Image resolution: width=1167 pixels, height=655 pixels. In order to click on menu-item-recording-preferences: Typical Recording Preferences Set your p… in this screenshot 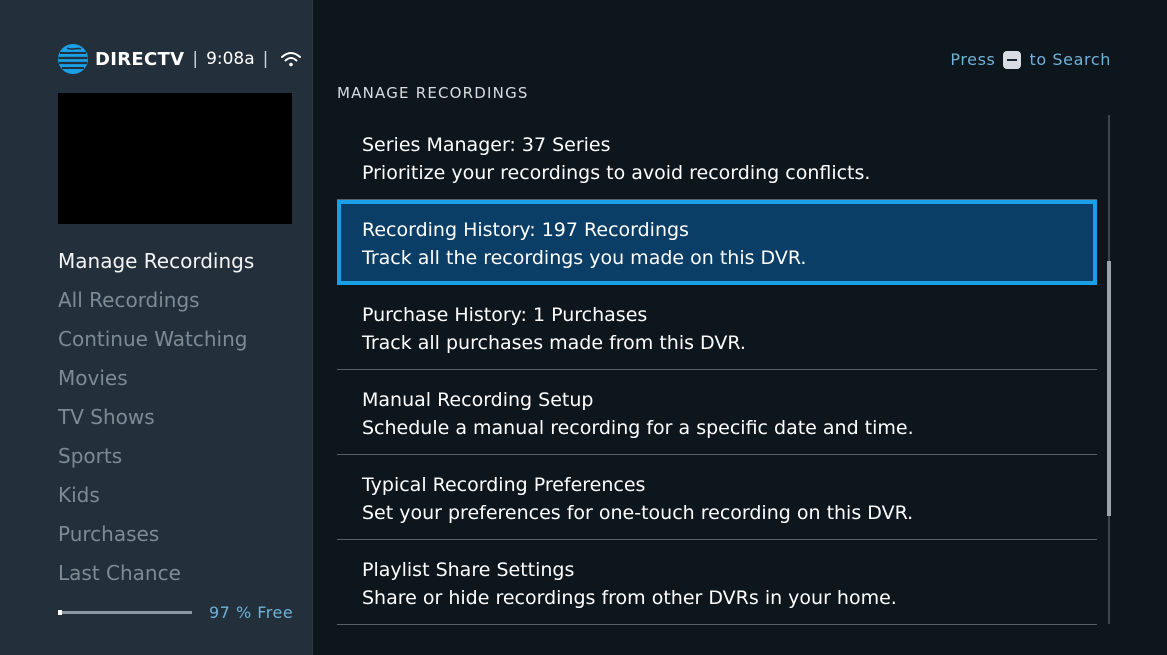, I will do `click(717, 497)`.